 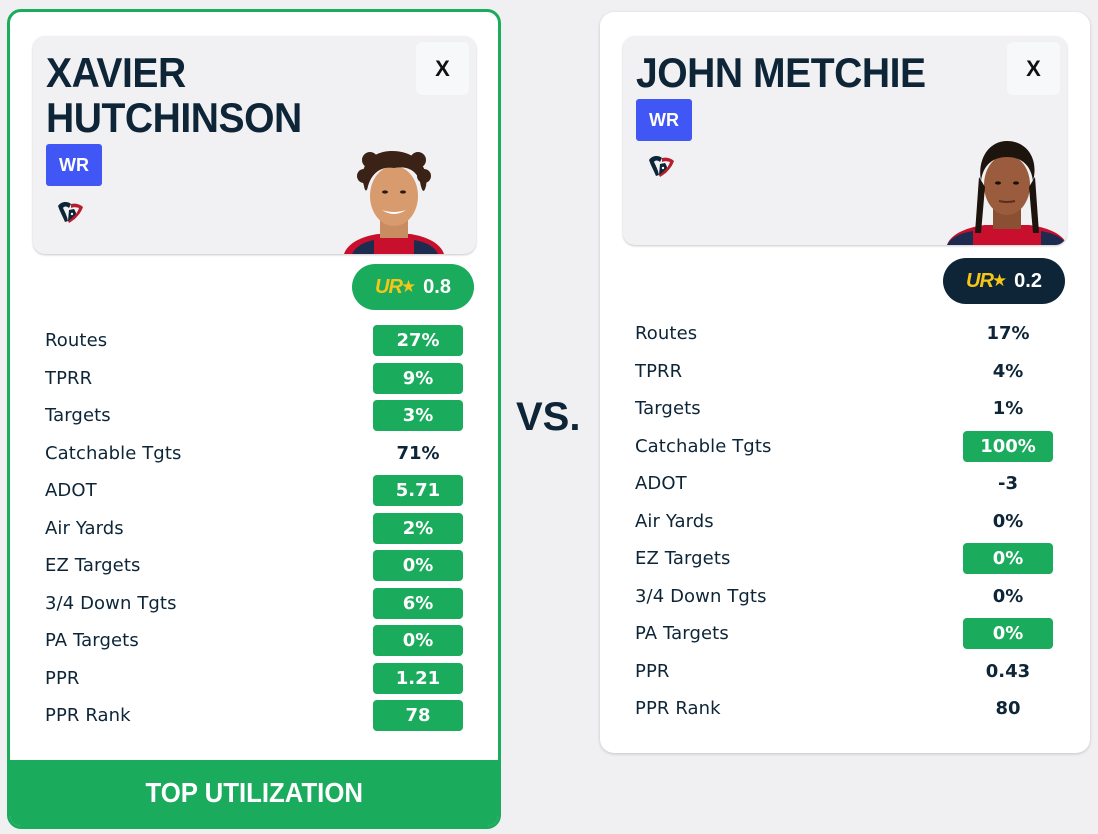 I want to click on stat-value: -3, so click(x=1008, y=484).